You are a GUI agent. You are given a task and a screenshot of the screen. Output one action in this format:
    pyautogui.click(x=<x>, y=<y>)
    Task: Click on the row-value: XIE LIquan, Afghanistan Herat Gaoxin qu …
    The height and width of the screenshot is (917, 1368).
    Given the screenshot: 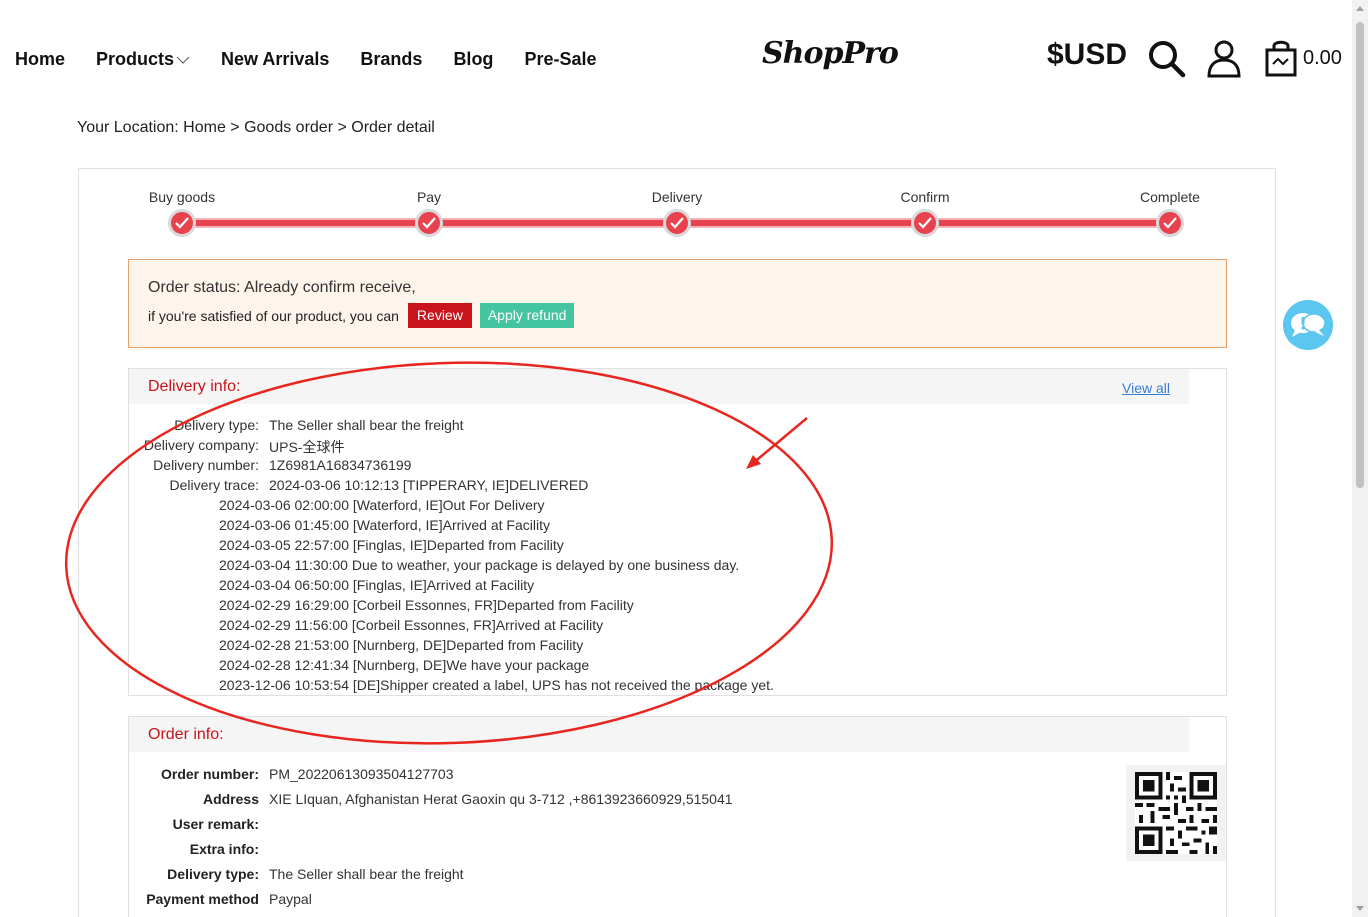 What is the action you would take?
    pyautogui.click(x=501, y=799)
    